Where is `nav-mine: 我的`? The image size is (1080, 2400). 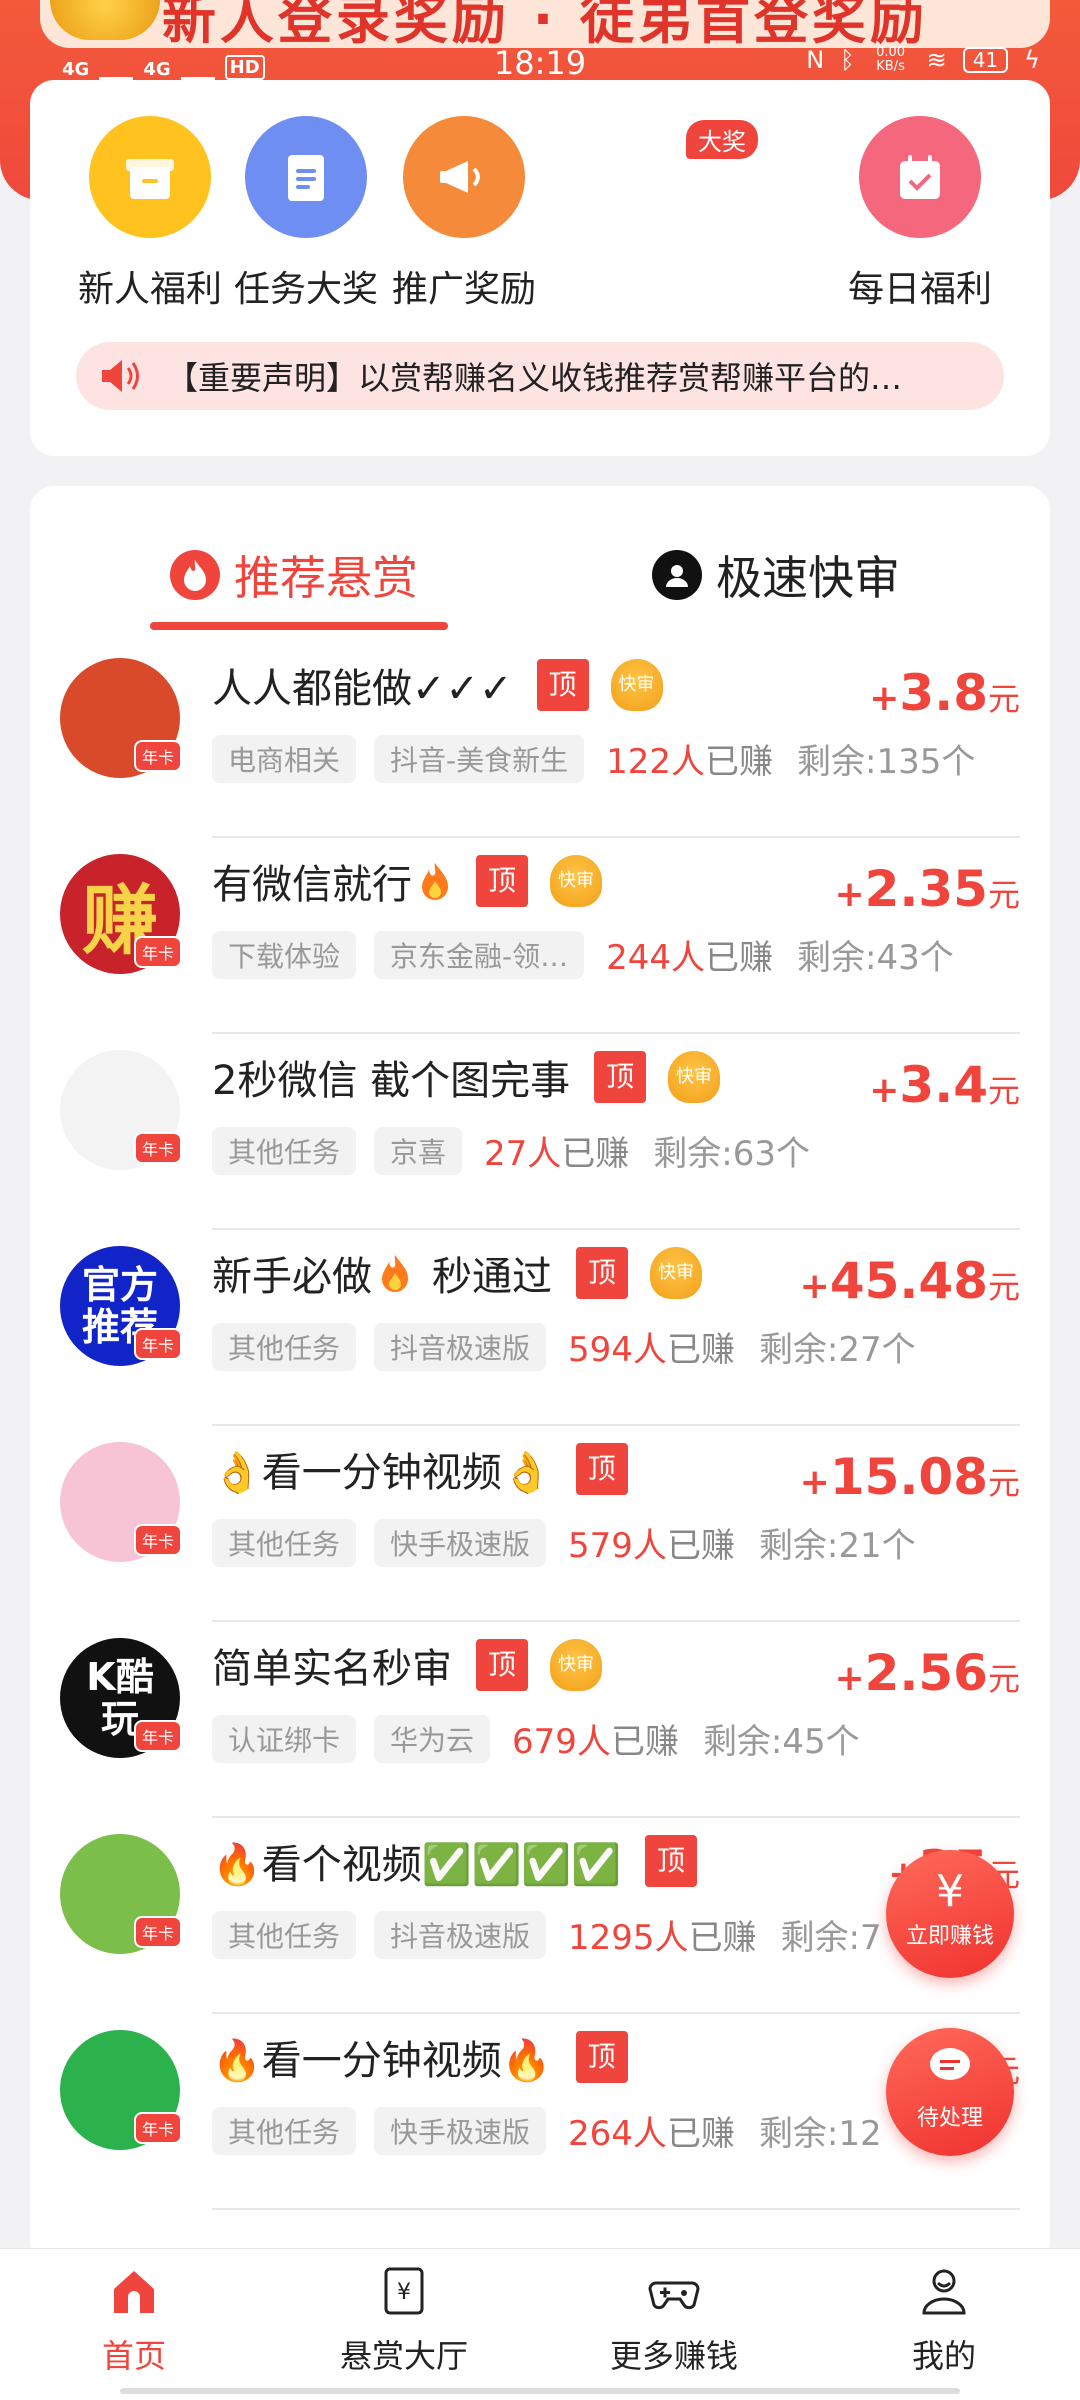 nav-mine: 我的 is located at coordinates (944, 2320).